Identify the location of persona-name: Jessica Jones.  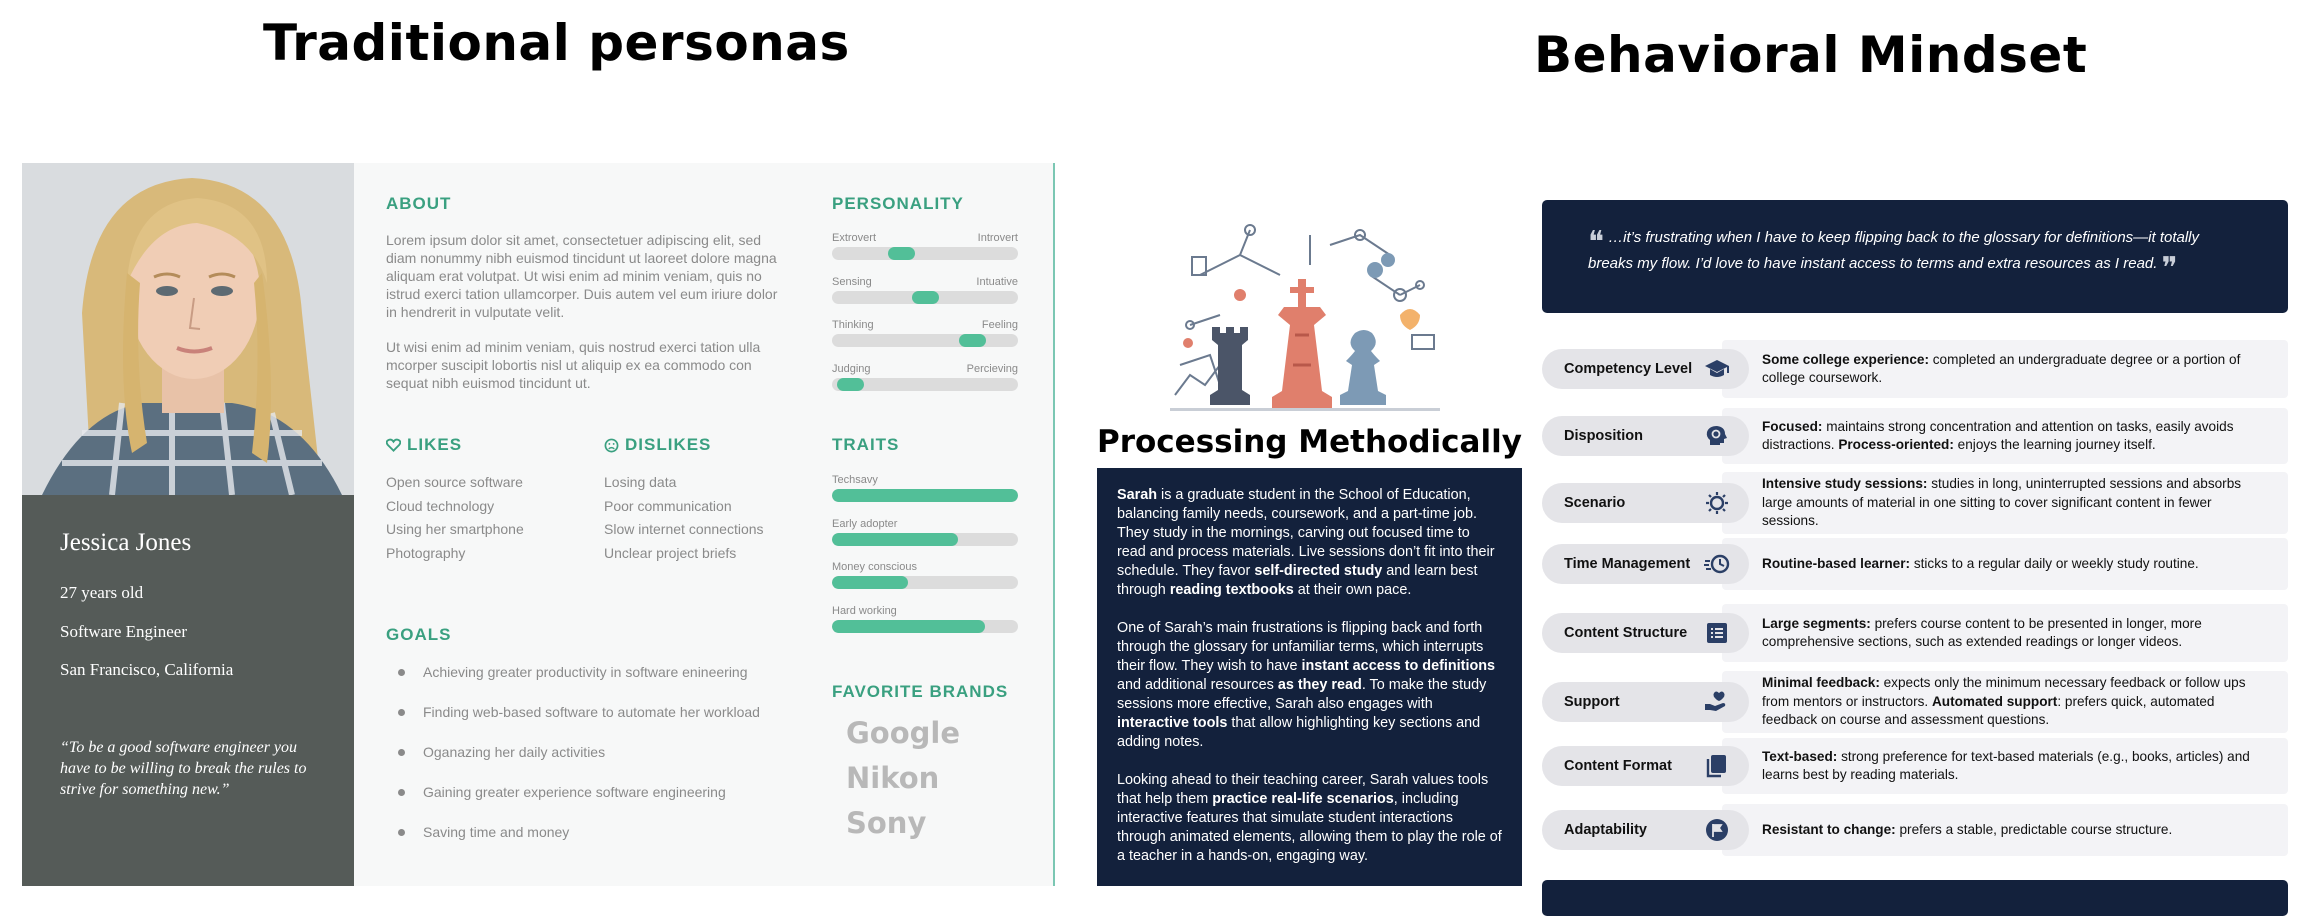
(126, 542).